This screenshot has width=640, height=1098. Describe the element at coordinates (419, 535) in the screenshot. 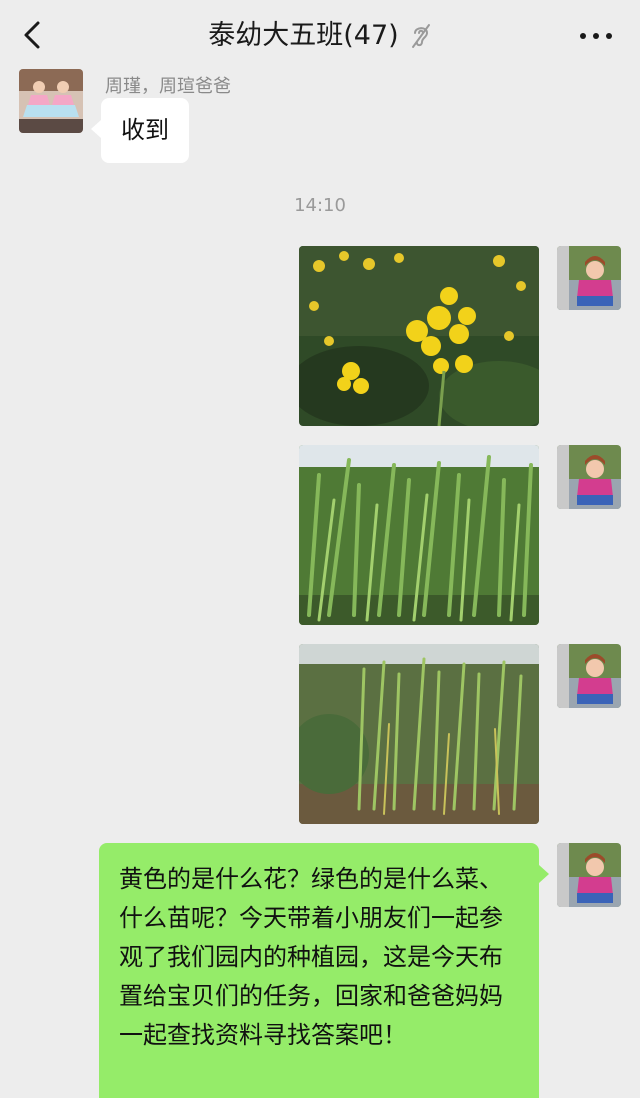

I see `photo-green-sprouts` at that location.